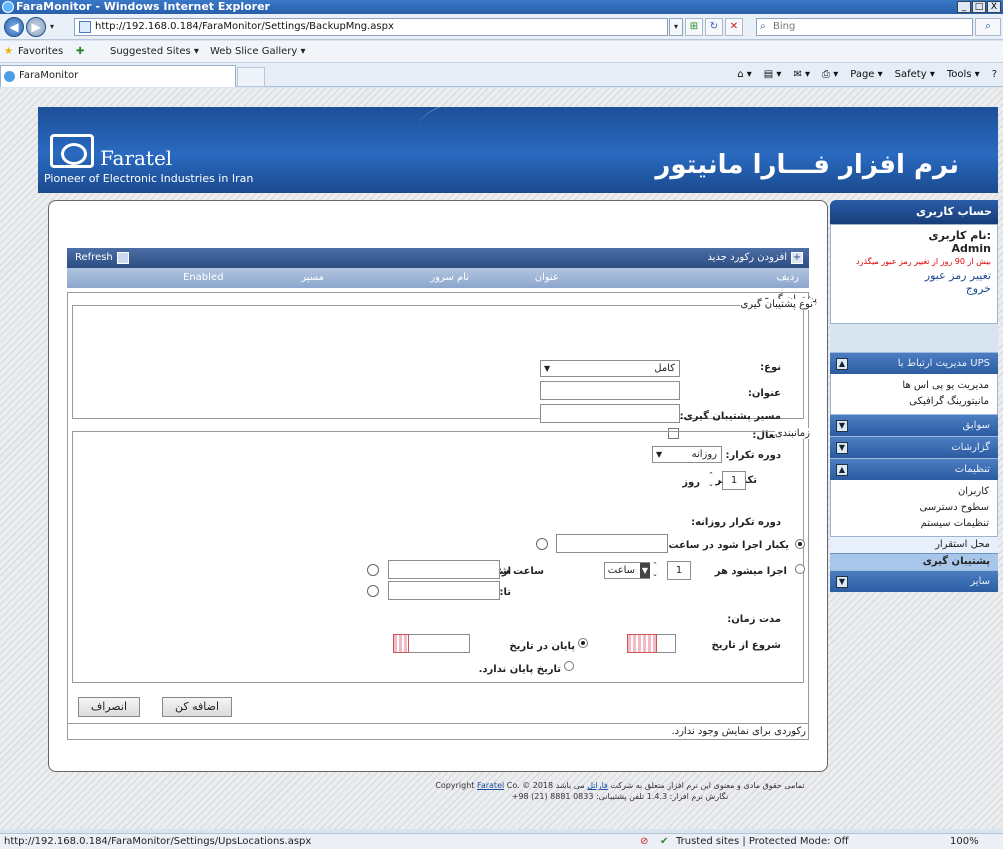 The image size is (1003, 849). Describe the element at coordinates (764, 393) in the screenshot. I see `title-label: عنوان:` at that location.